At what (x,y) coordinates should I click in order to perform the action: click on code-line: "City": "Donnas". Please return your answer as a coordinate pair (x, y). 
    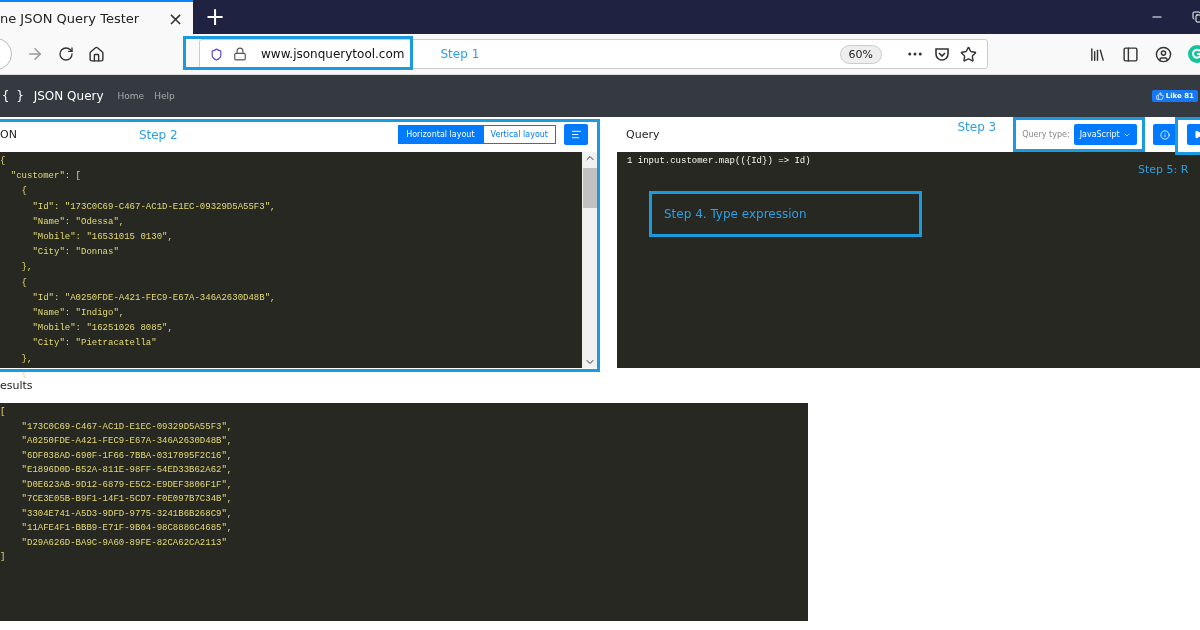
    Looking at the image, I should click on (75, 253).